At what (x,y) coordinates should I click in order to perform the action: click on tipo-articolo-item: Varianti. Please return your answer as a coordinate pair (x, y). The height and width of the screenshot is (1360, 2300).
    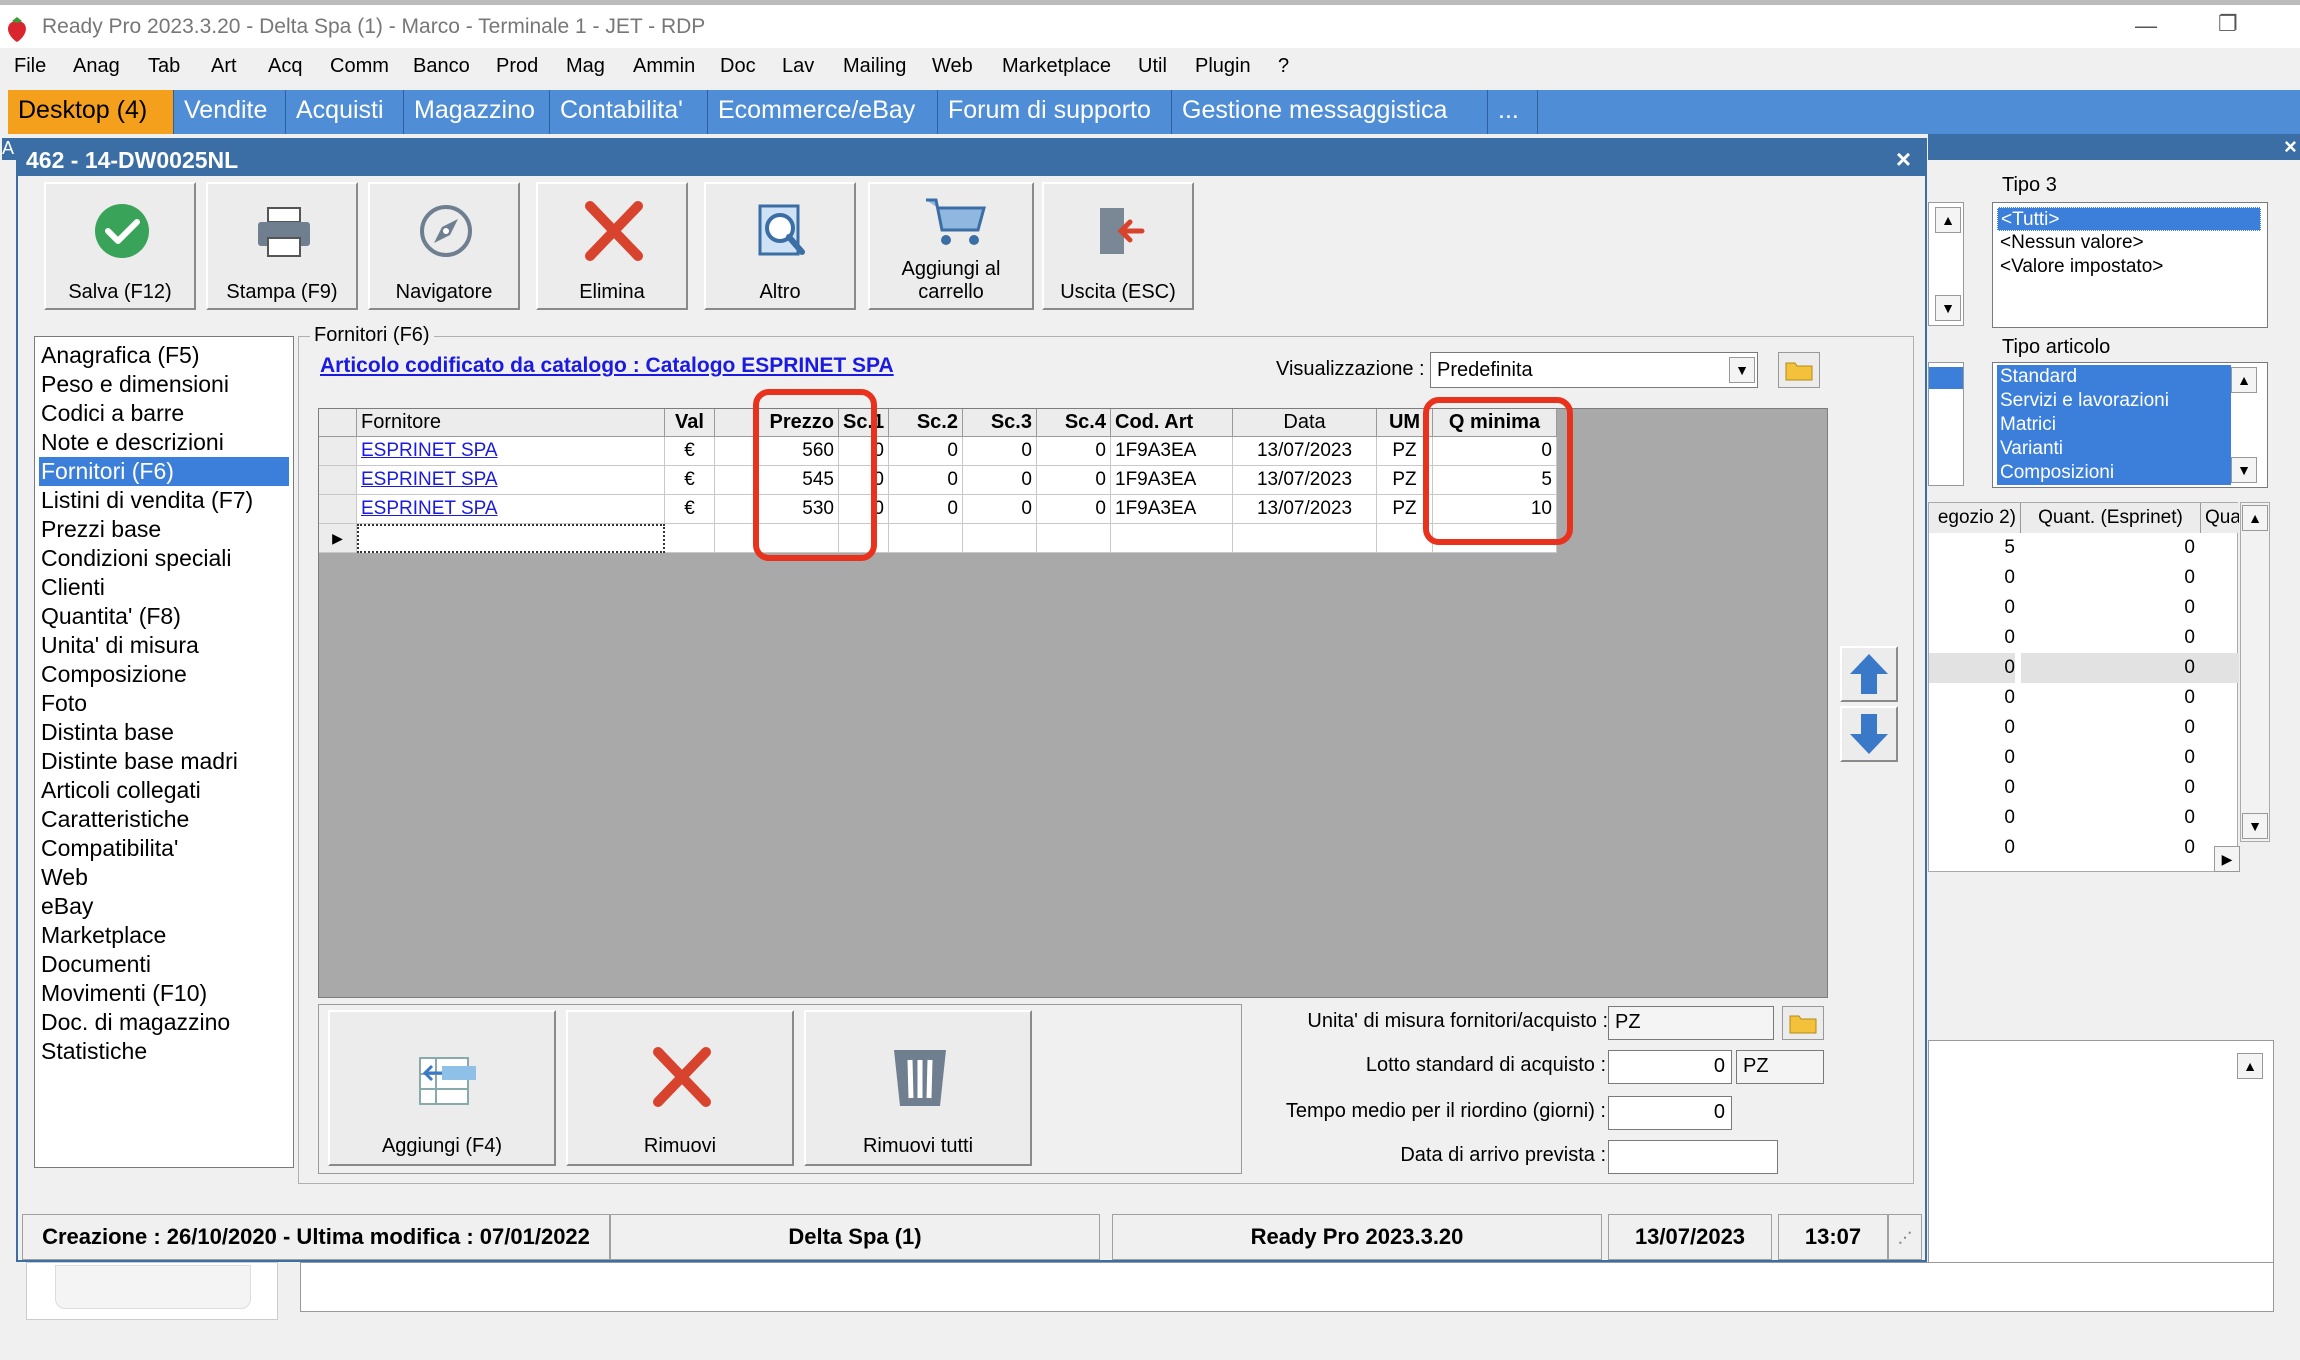
    Looking at the image, I should click on (2114, 449).